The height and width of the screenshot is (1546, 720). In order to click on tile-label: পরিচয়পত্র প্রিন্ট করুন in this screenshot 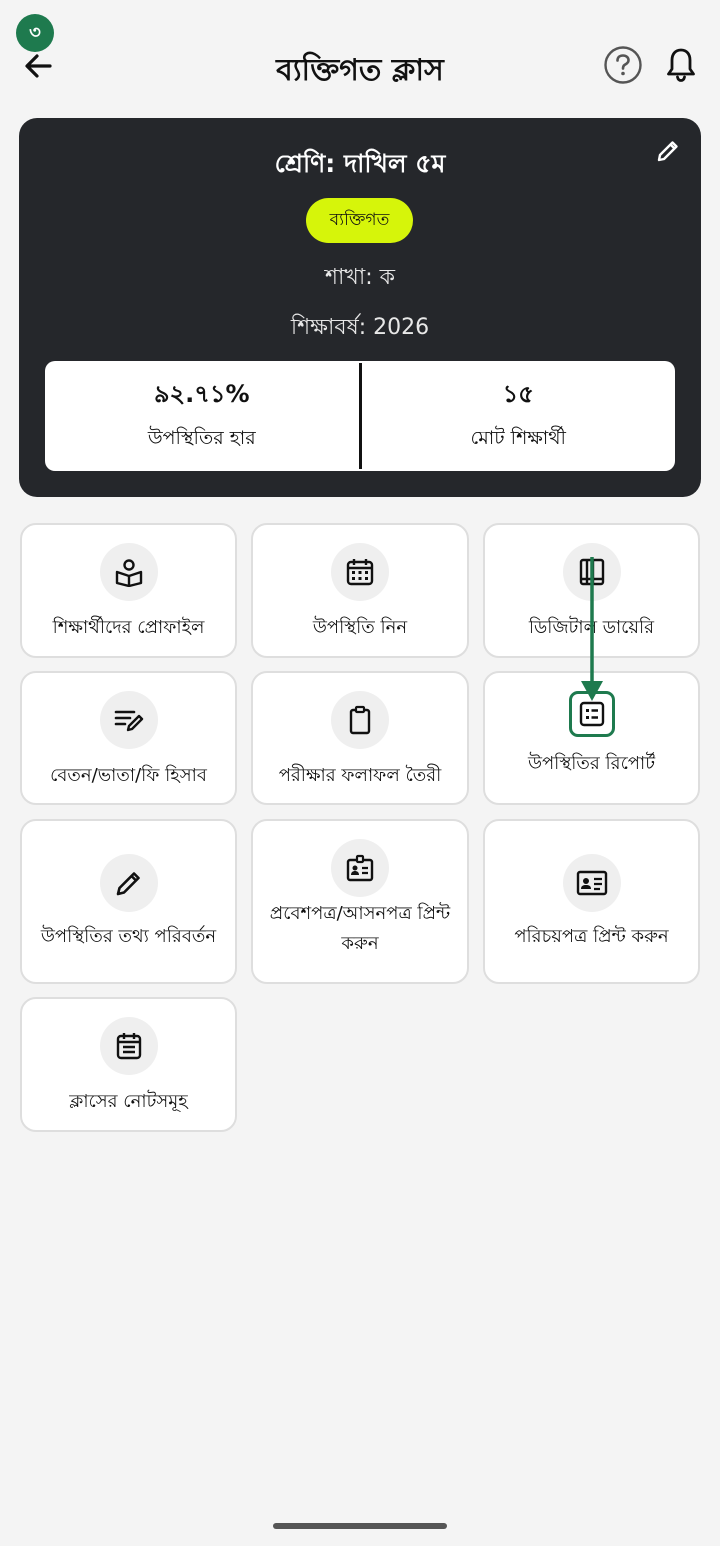, I will do `click(591, 936)`.